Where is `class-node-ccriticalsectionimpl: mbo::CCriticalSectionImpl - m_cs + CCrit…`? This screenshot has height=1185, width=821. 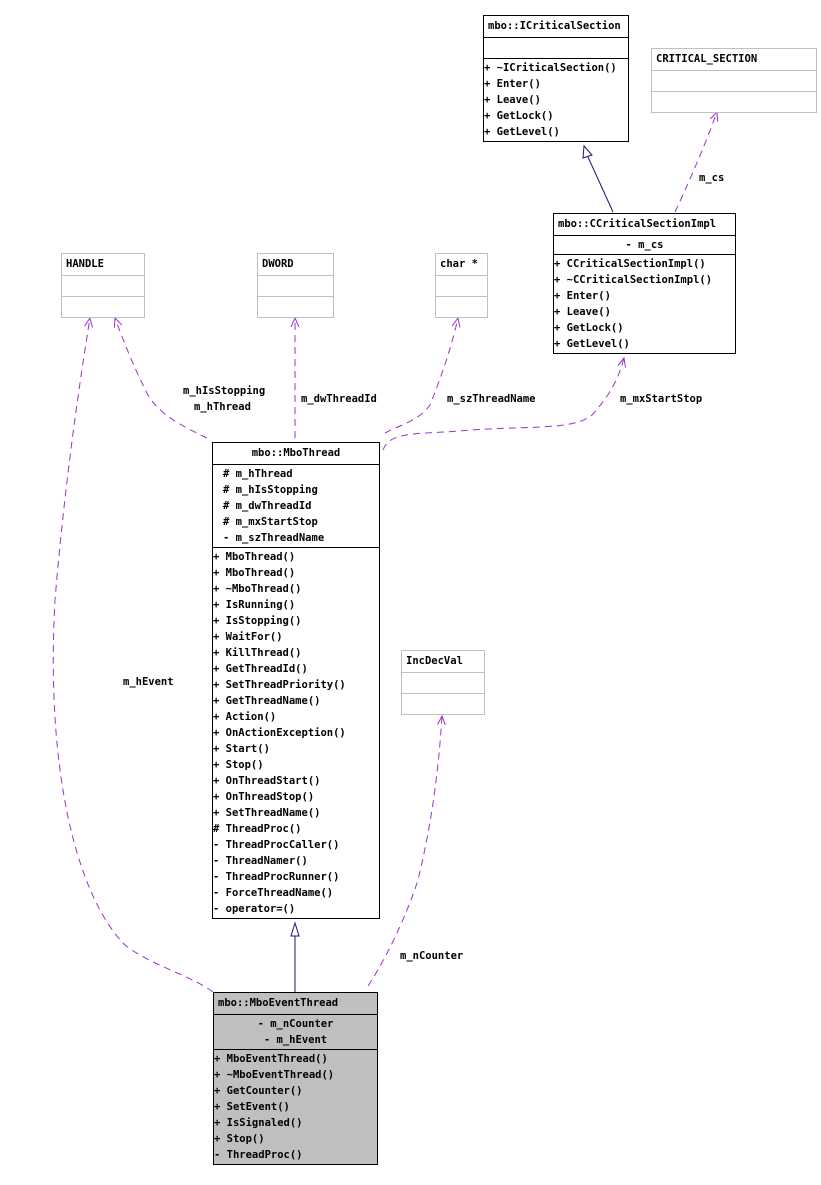 class-node-ccriticalsectionimpl: mbo::CCriticalSectionImpl - m_cs + CCrit… is located at coordinates (644, 283).